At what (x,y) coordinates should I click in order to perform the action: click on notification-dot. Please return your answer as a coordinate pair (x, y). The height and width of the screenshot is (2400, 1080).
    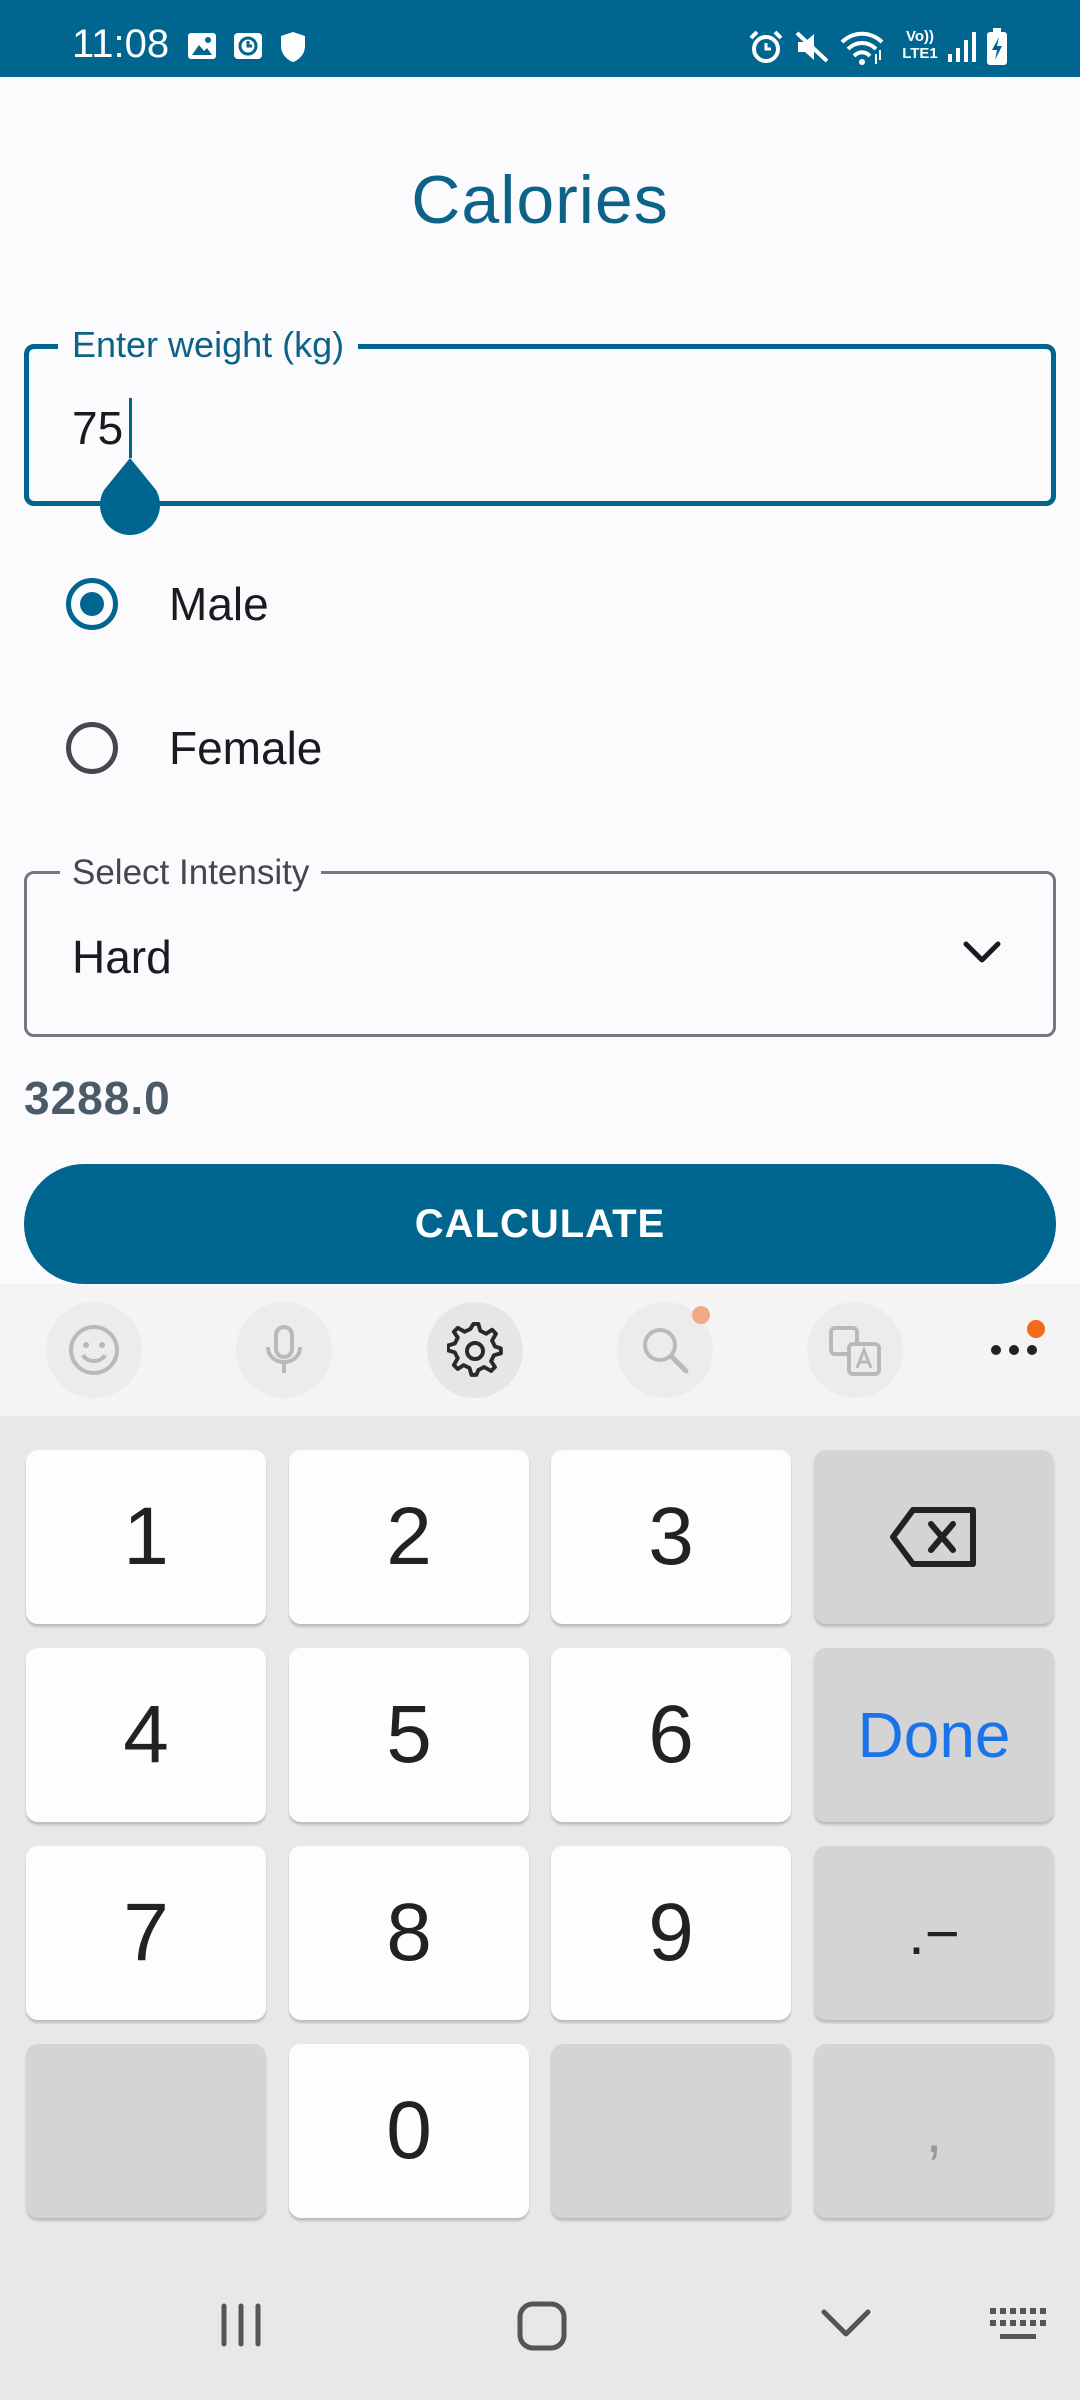
    Looking at the image, I should click on (701, 1315).